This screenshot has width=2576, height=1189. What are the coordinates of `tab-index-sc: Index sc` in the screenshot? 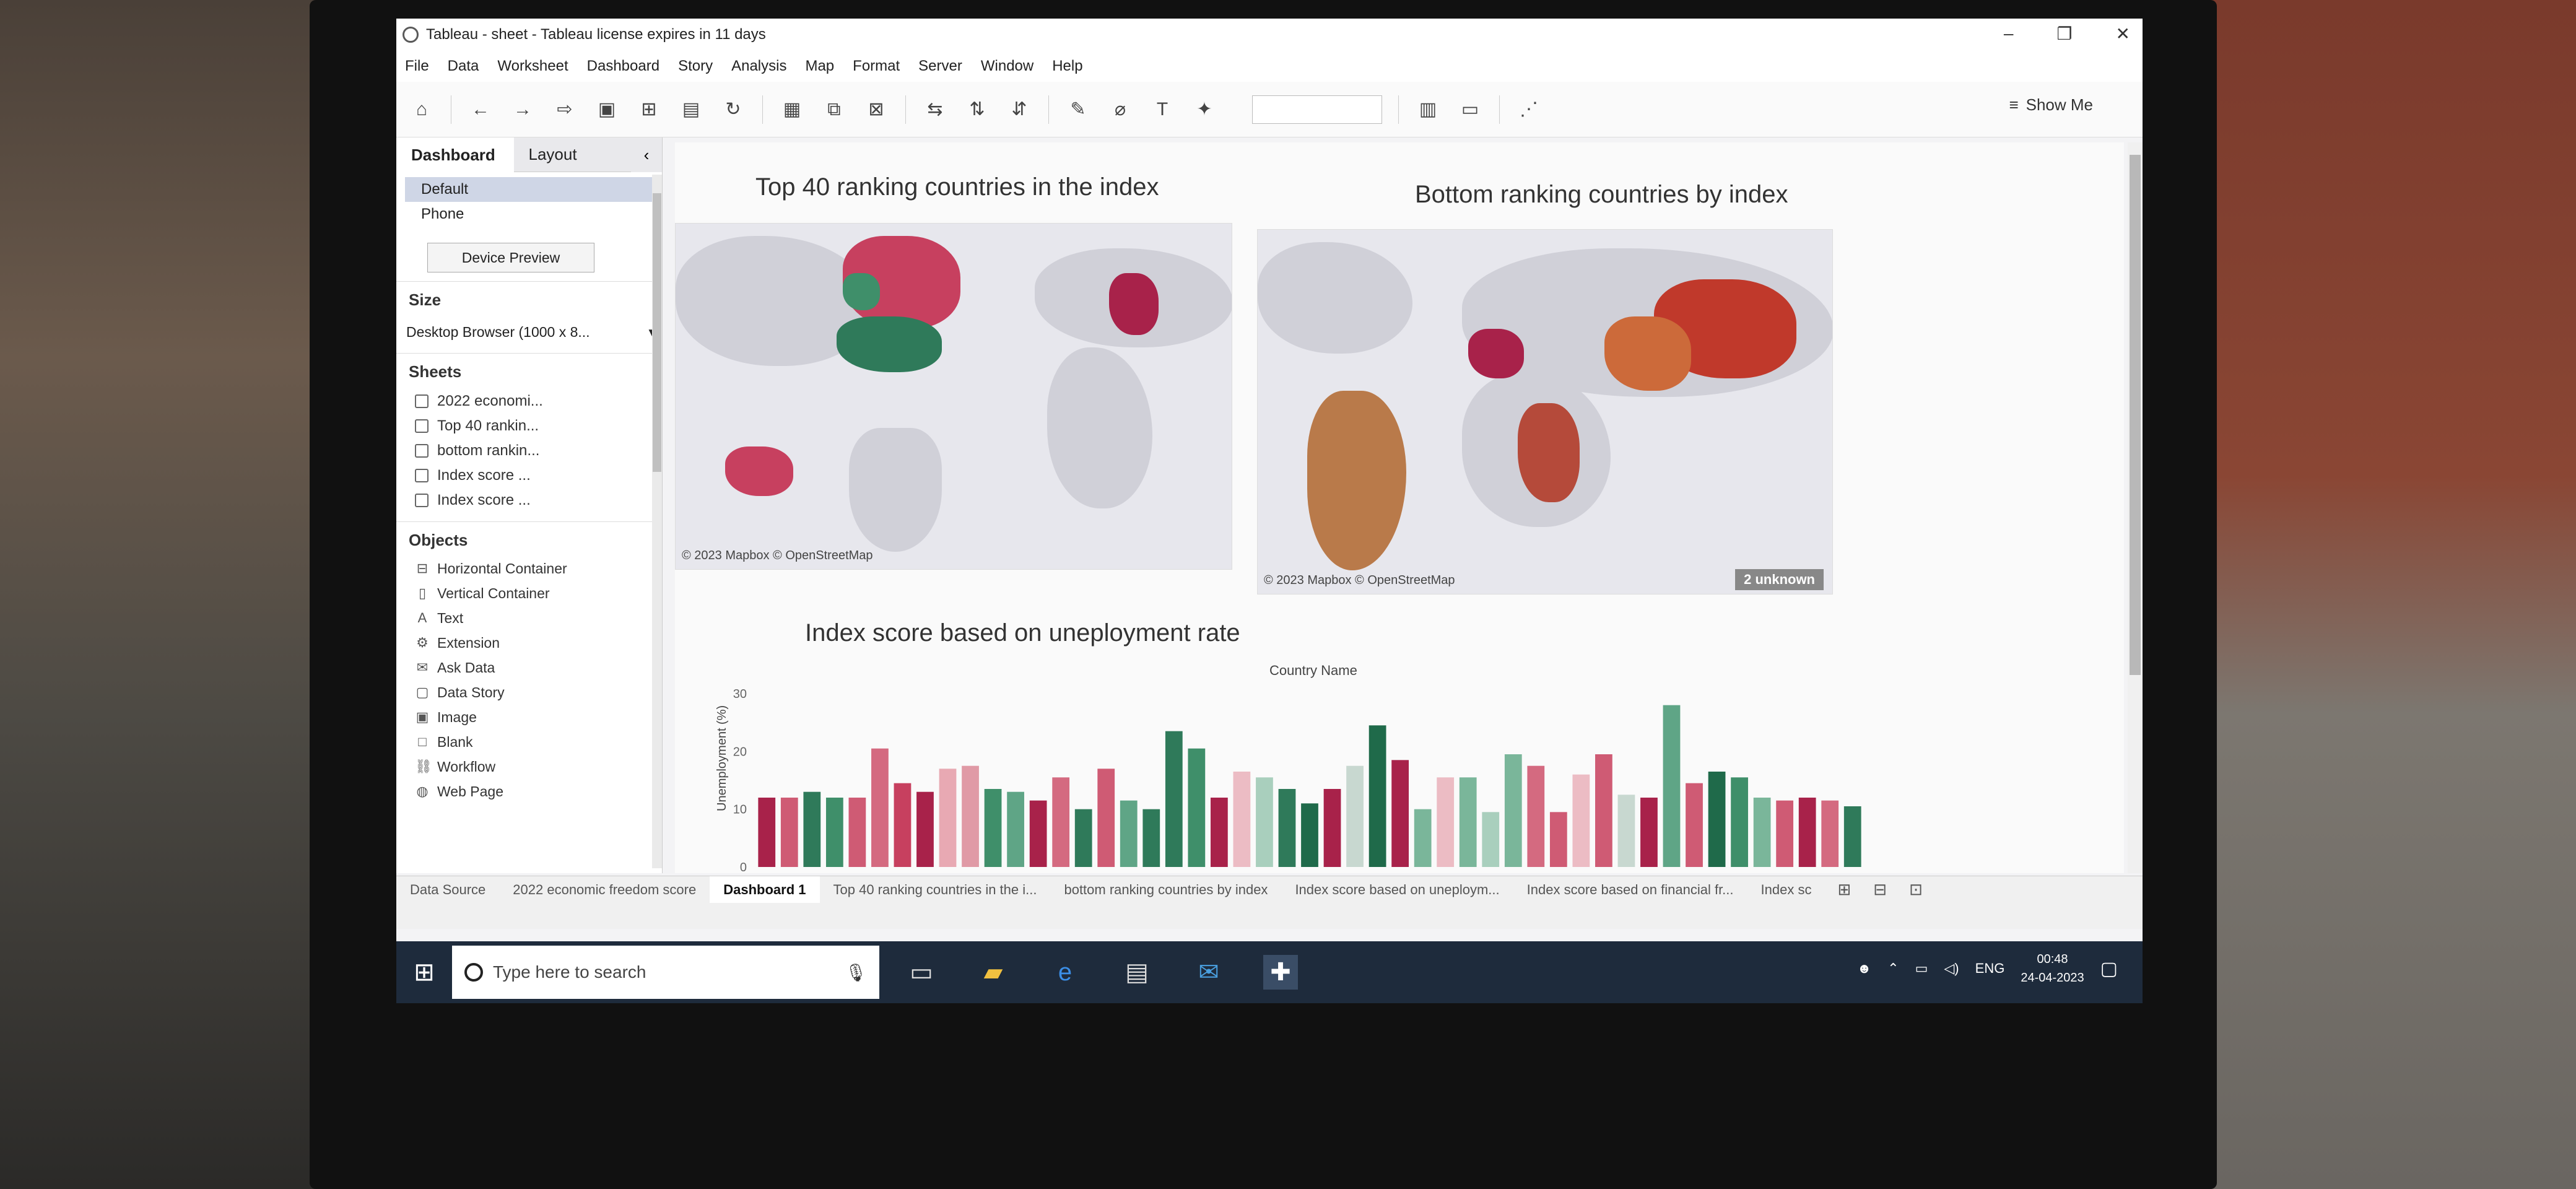 It's located at (1786, 890).